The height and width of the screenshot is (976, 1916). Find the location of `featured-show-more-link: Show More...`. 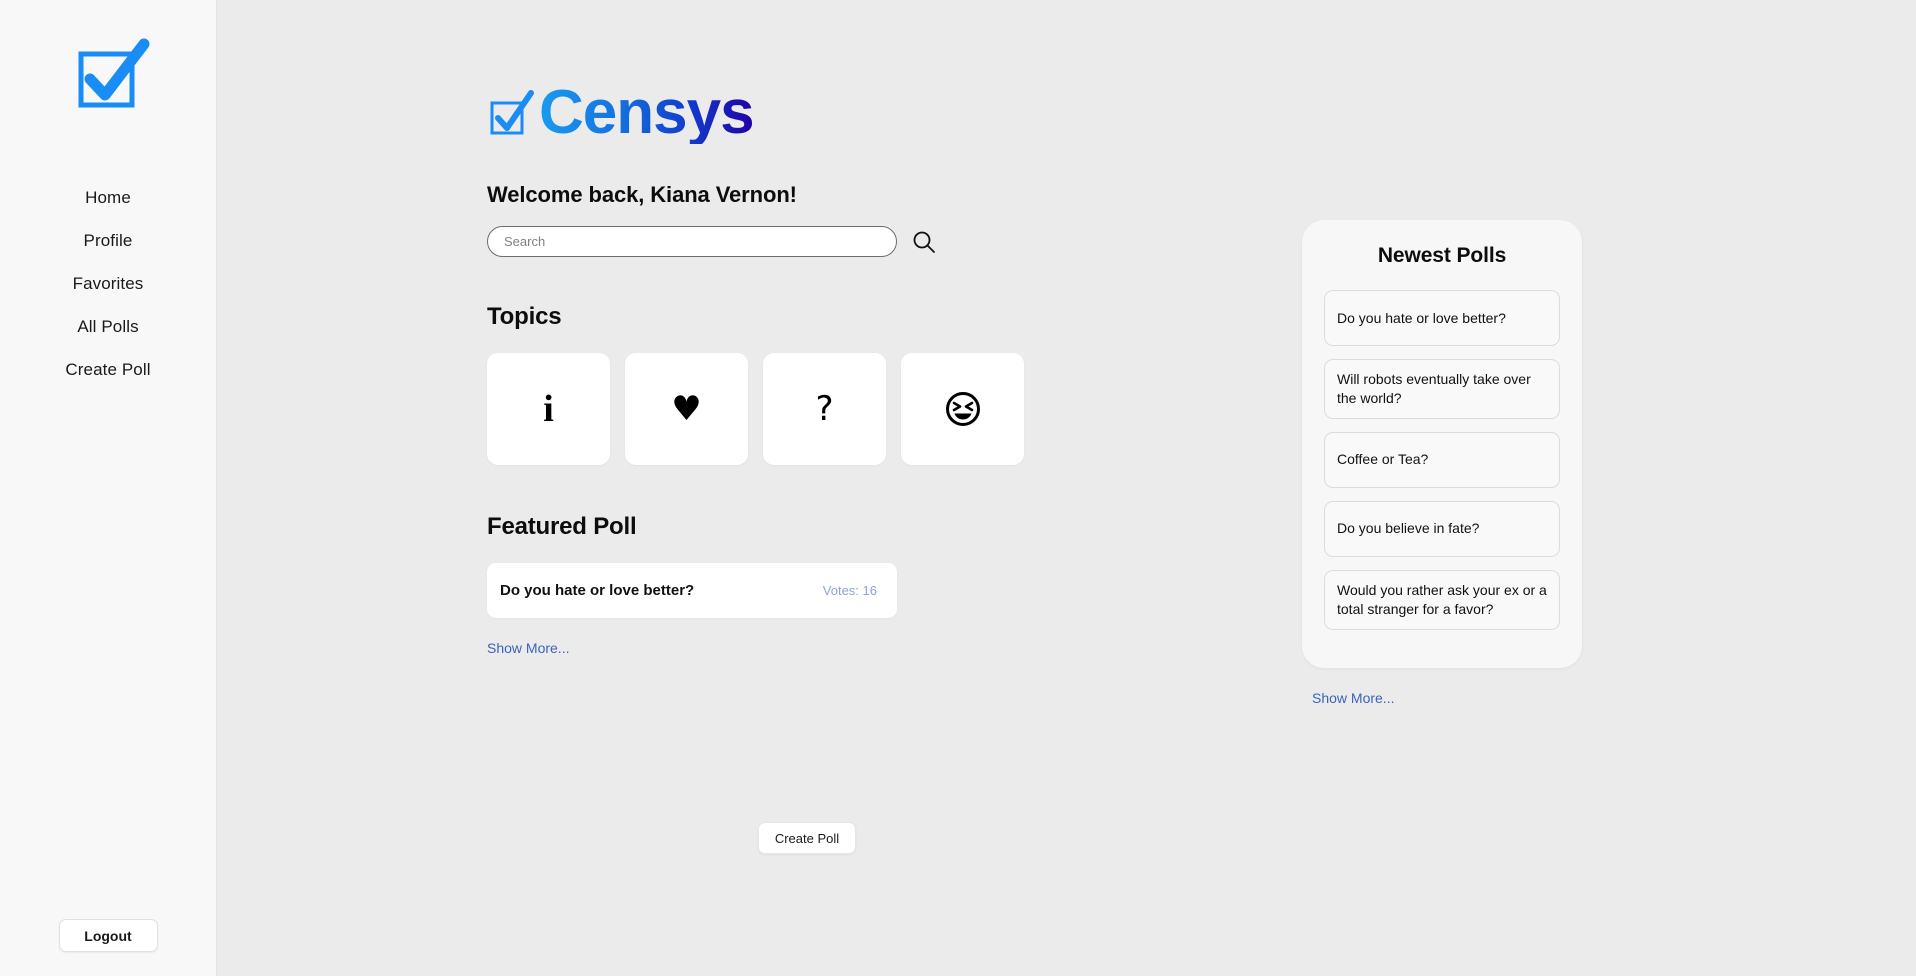

featured-show-more-link: Show More... is located at coordinates (528, 648).